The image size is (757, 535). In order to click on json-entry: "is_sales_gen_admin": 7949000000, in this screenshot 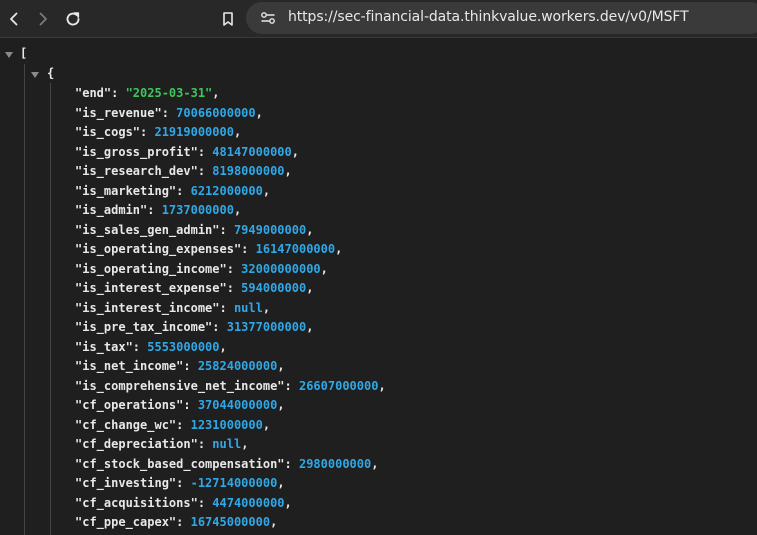, I will do `click(194, 230)`.